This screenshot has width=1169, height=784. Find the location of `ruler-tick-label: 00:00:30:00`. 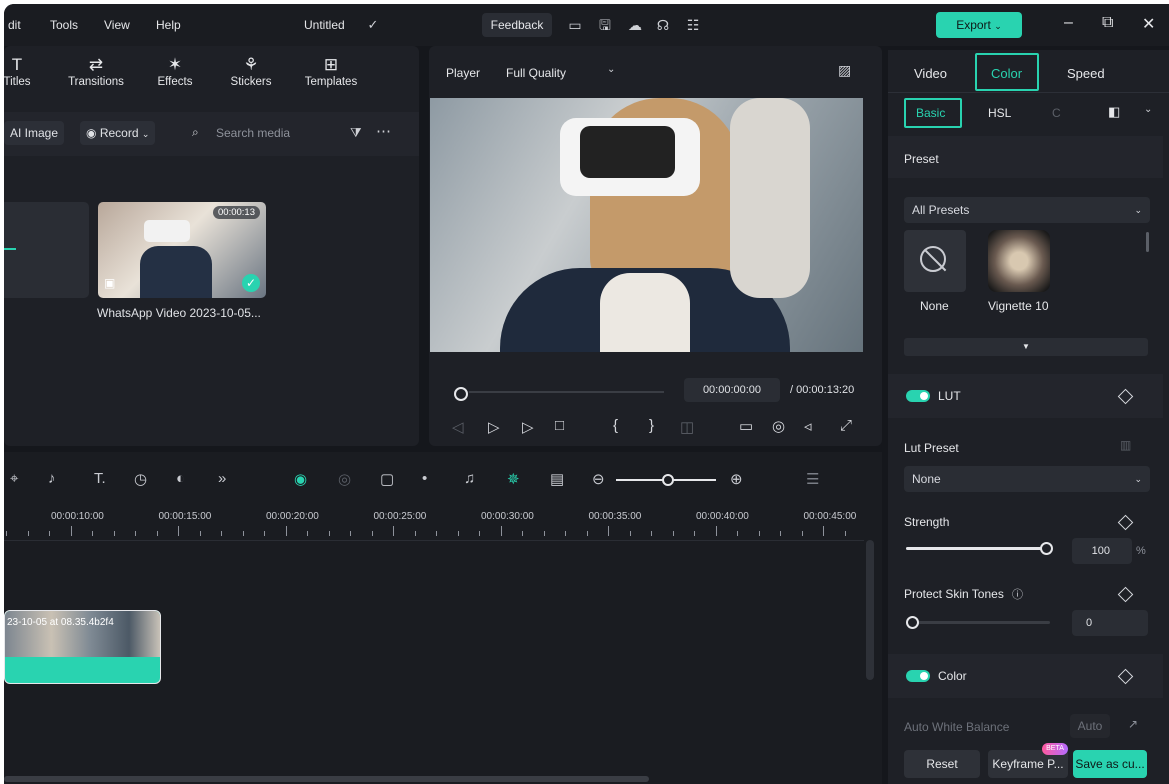

ruler-tick-label: 00:00:30:00 is located at coordinates (507, 516).